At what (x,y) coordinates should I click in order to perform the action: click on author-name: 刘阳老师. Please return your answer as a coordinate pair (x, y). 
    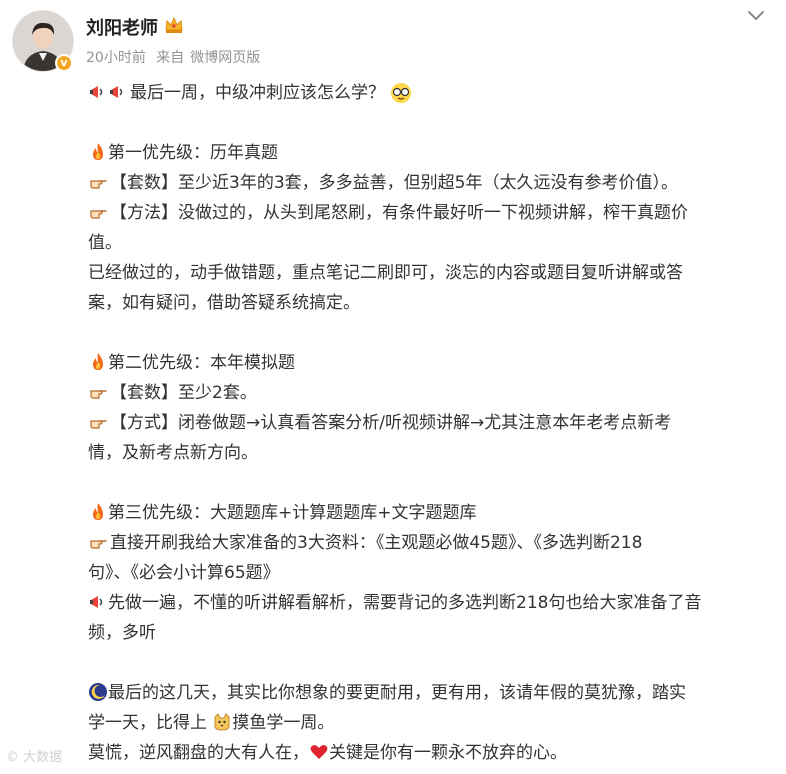
    Looking at the image, I should click on (122, 27).